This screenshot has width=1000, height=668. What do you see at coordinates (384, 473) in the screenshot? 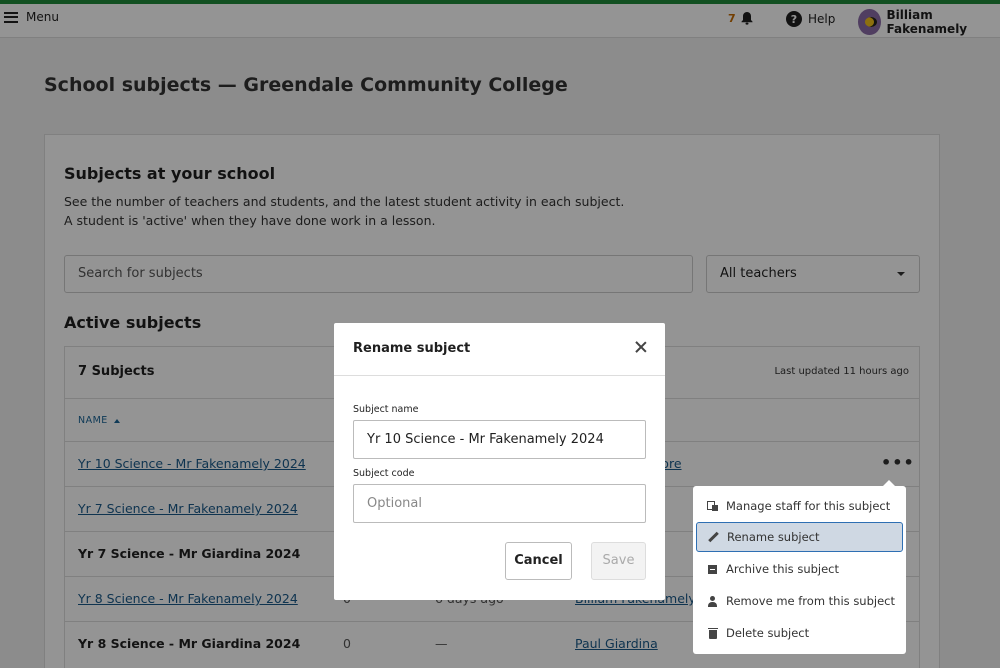
I see `subject-code-label: Subject code` at bounding box center [384, 473].